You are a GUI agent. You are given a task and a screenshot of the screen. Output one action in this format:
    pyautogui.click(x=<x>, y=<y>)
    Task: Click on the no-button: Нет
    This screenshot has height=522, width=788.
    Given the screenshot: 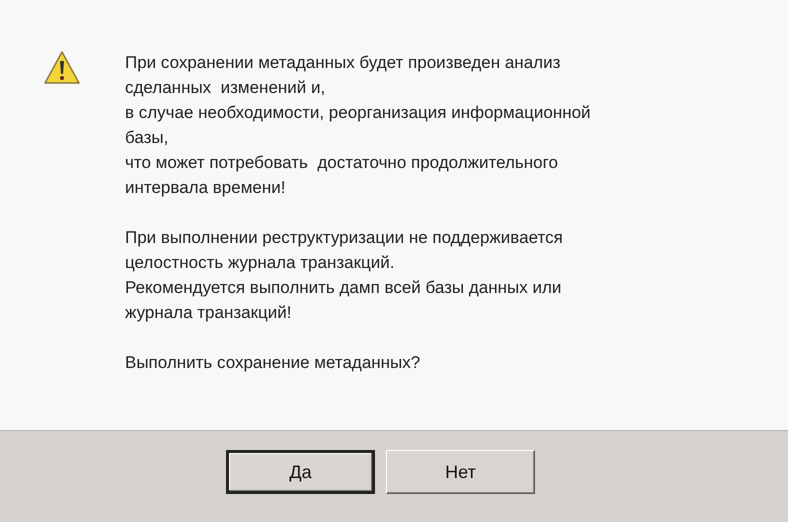 What is the action you would take?
    pyautogui.click(x=460, y=472)
    